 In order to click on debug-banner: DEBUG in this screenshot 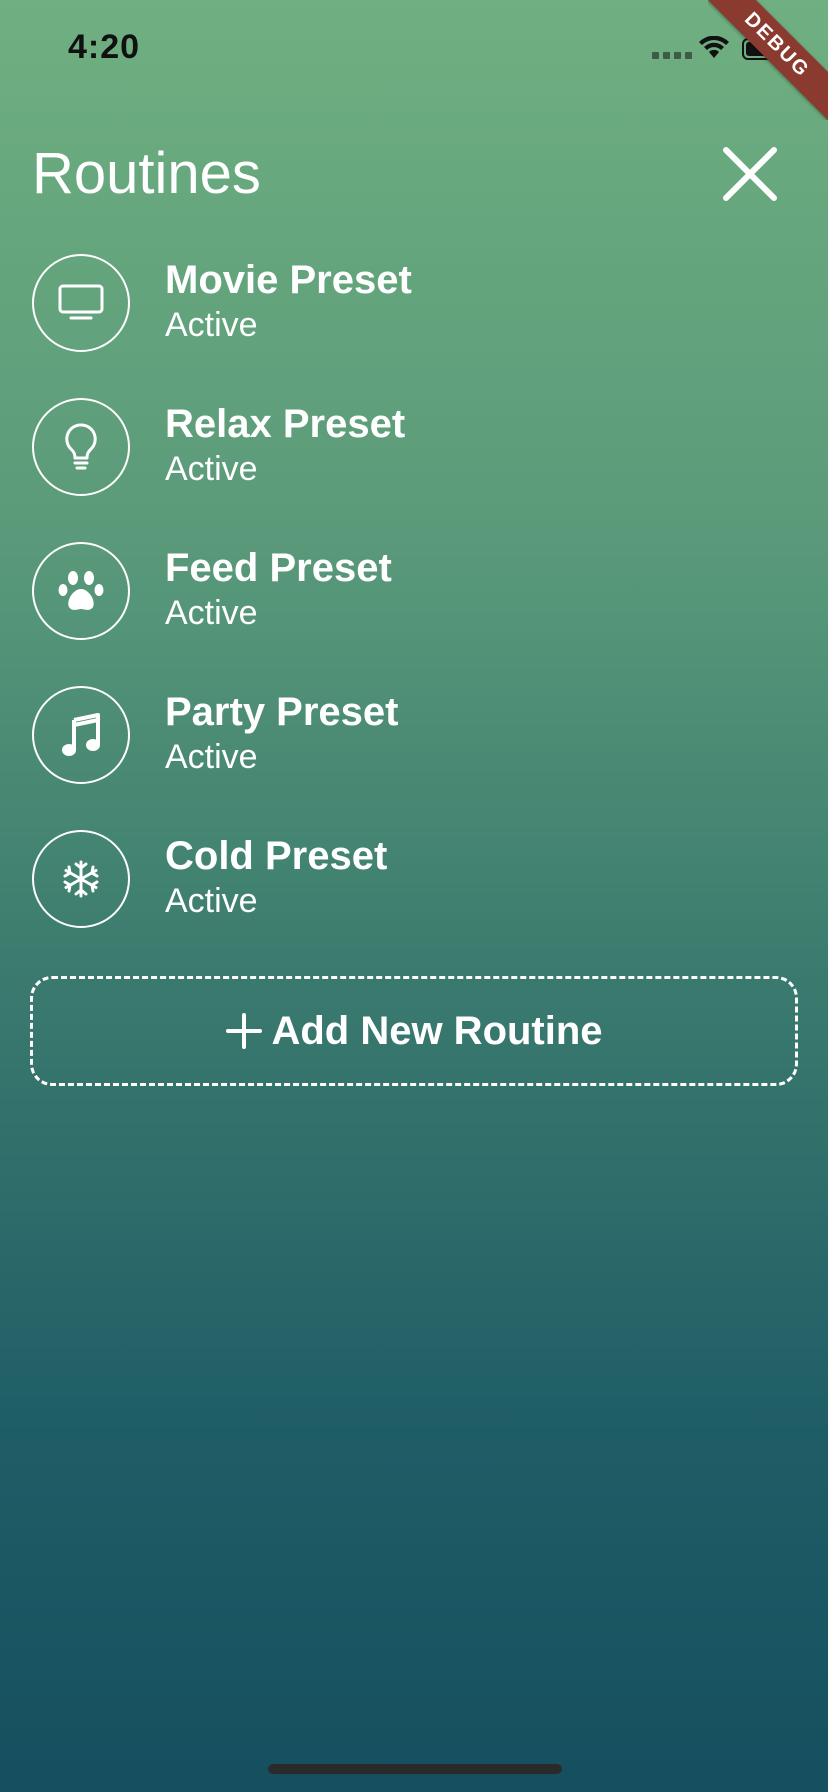, I will do `click(768, 60)`.